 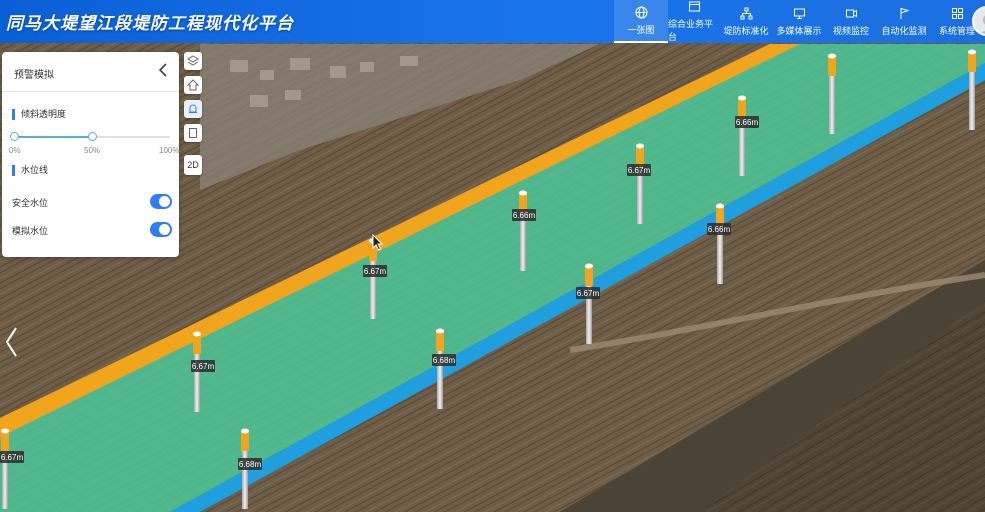 I want to click on flag-icon, so click(x=905, y=13).